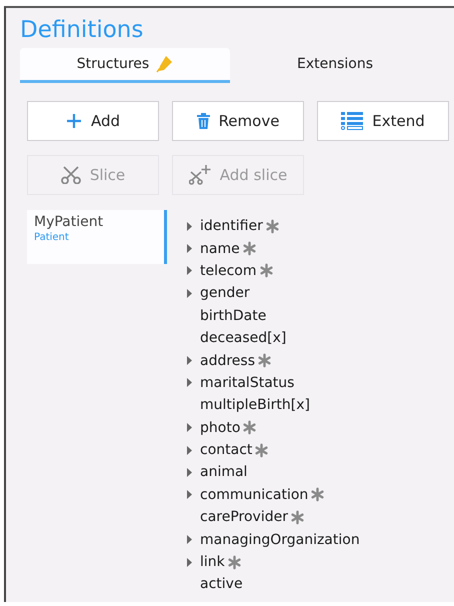  I want to click on element-name: link, so click(212, 562).